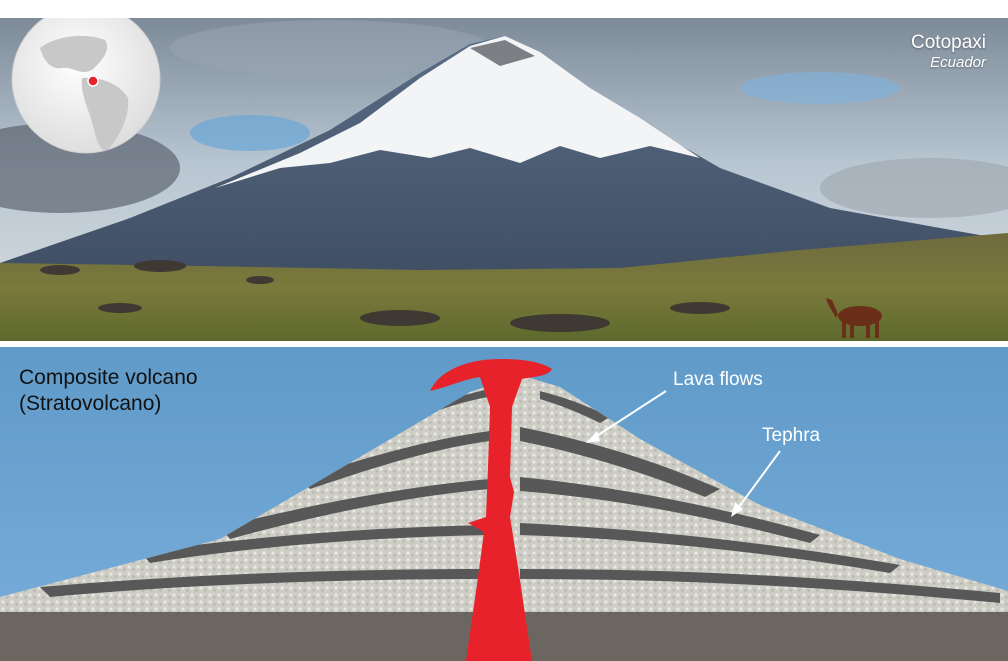 This screenshot has width=1008, height=661. What do you see at coordinates (718, 379) in the screenshot?
I see `lava-flows-label: Lava flows` at bounding box center [718, 379].